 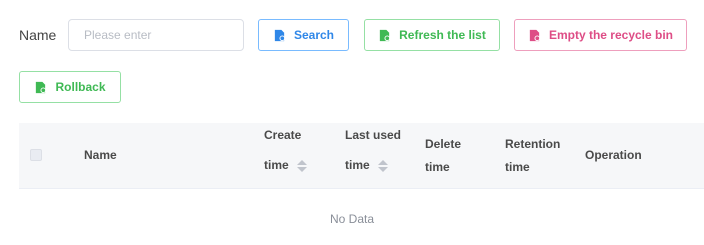 What do you see at coordinates (611, 35) in the screenshot?
I see `empty-recycle-bin-button-label: Empty the recycle bin` at bounding box center [611, 35].